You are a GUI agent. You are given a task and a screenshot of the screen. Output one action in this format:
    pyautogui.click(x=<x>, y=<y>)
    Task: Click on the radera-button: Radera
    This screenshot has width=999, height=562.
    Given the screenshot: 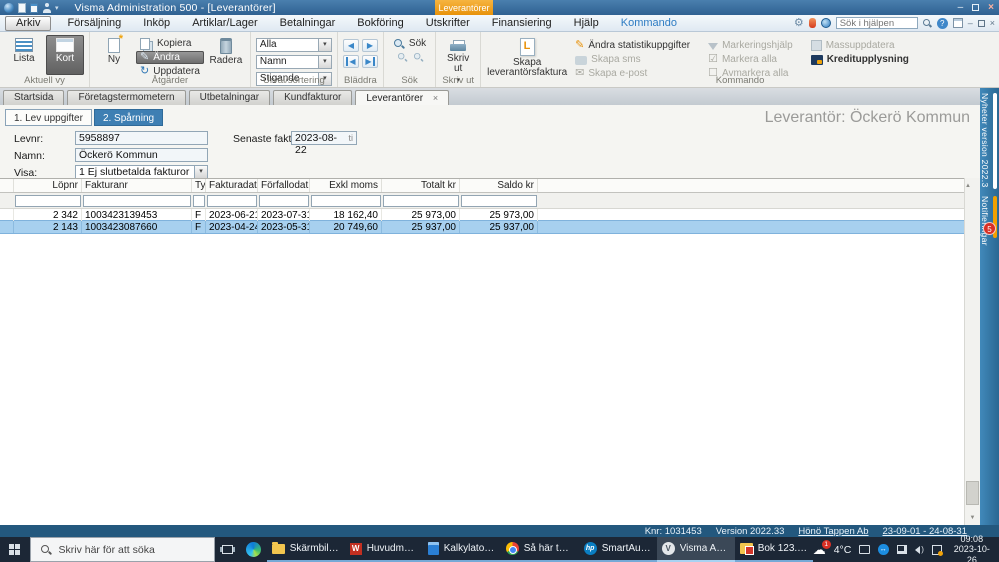 What is the action you would take?
    pyautogui.click(x=226, y=55)
    